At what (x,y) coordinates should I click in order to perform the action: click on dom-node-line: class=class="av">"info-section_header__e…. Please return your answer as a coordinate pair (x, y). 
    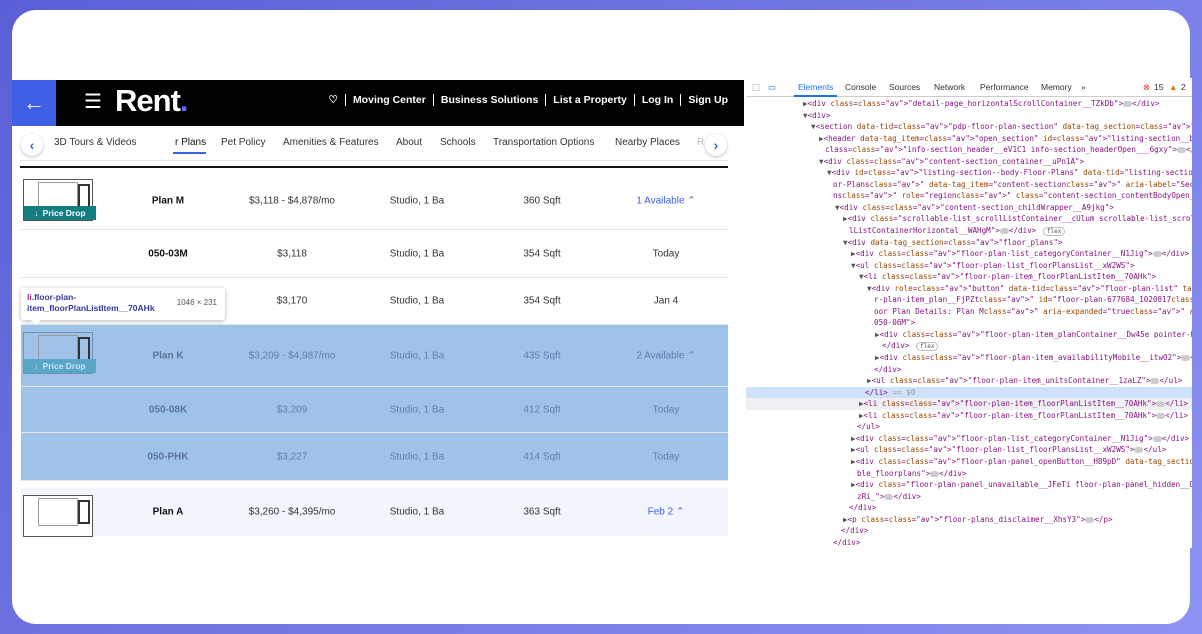
    Looking at the image, I should click on (969, 150).